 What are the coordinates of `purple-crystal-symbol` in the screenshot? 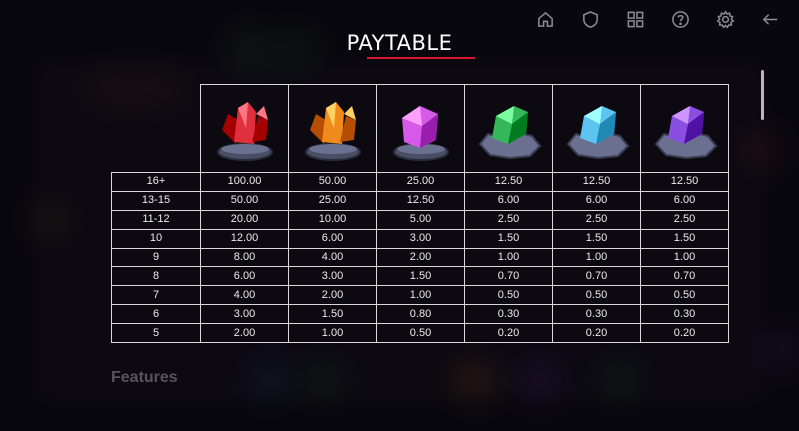 It's located at (685, 132).